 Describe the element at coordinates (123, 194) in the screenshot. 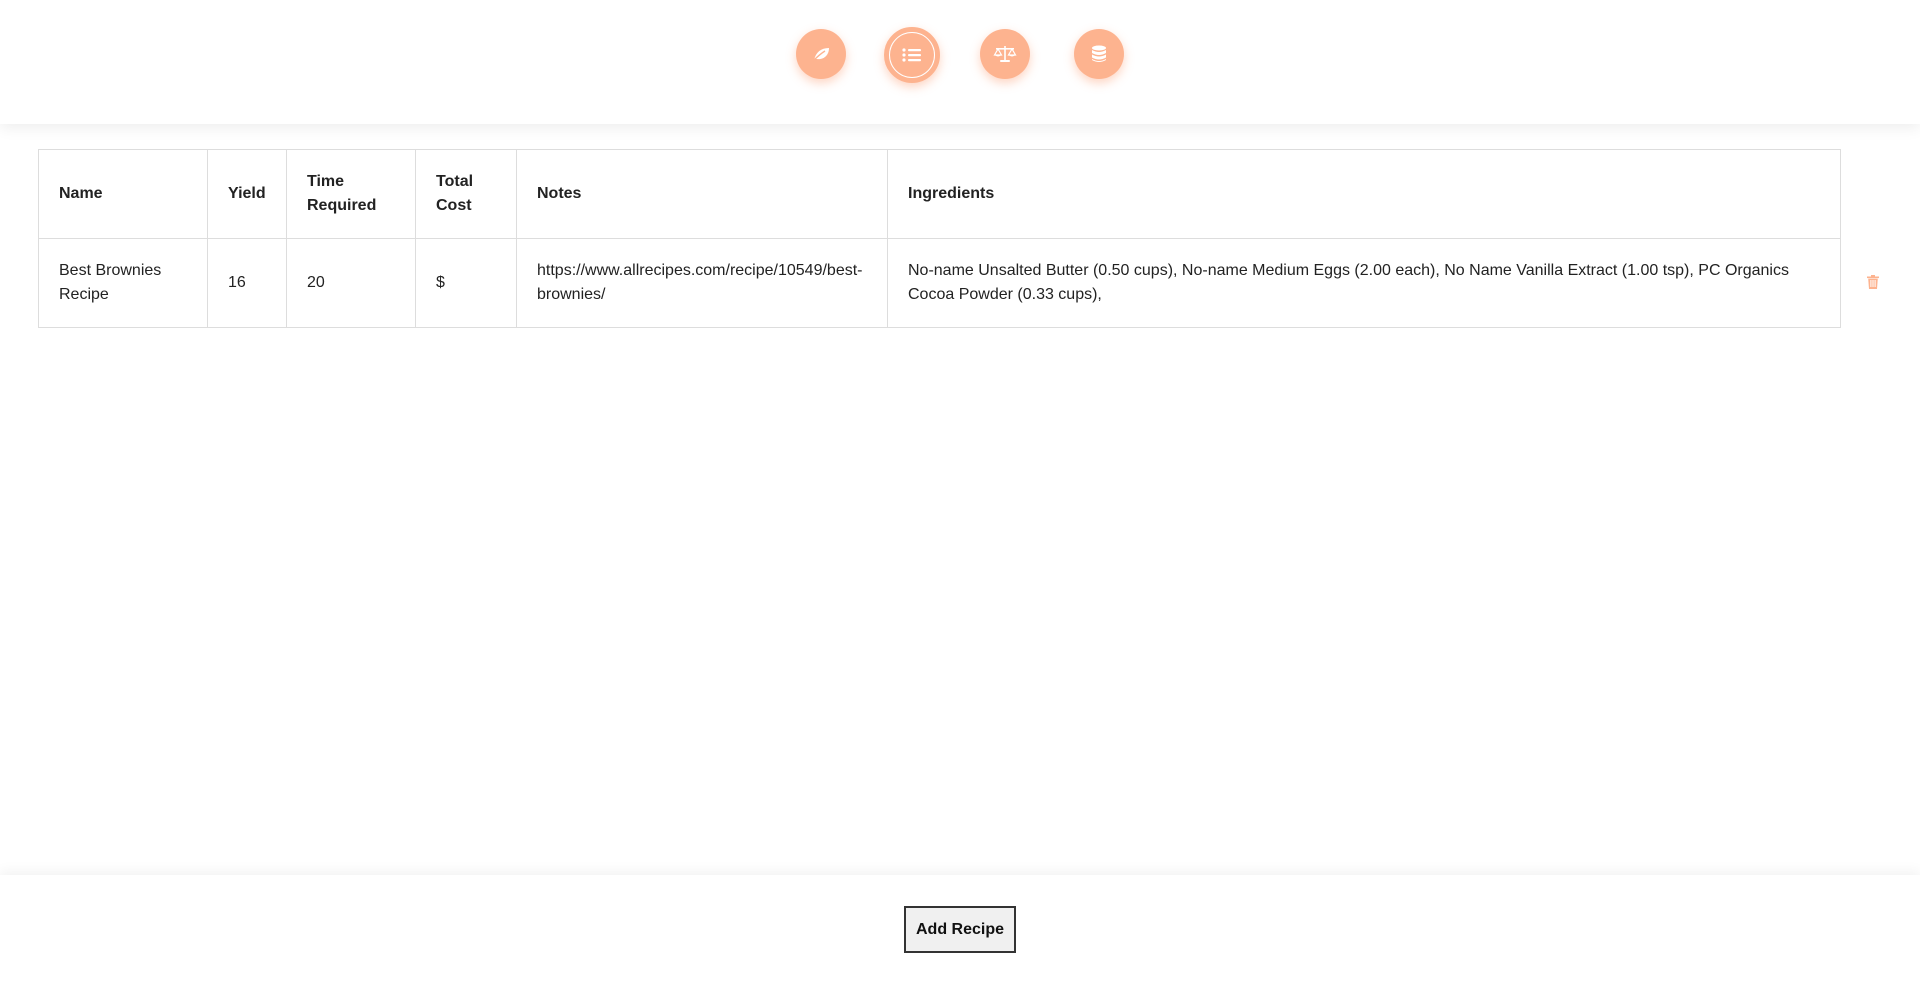

I see `header-name: Name` at that location.